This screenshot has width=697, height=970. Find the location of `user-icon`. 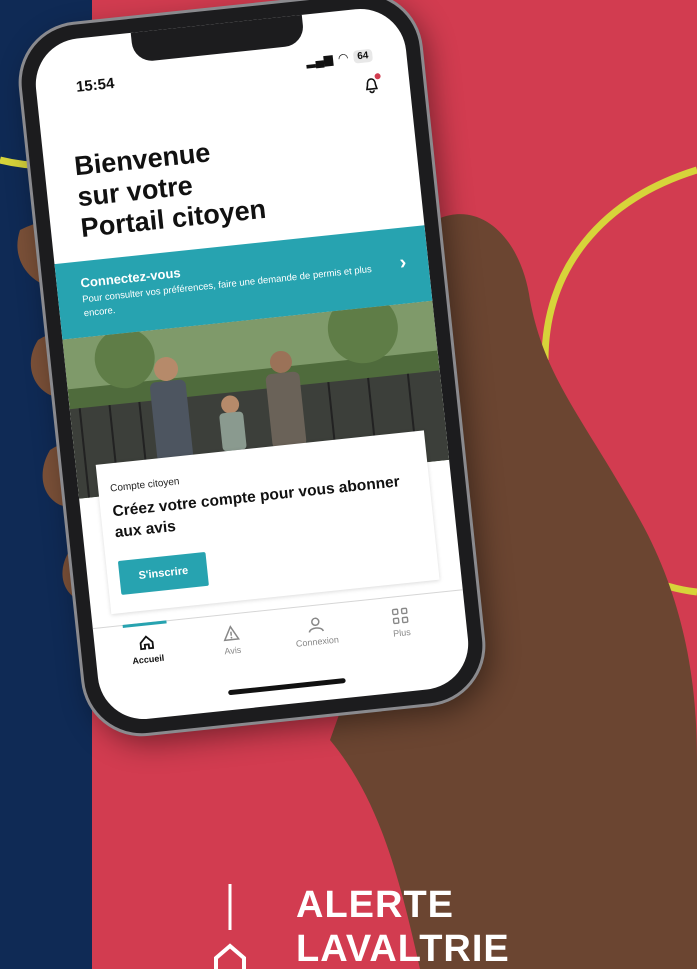

user-icon is located at coordinates (315, 625).